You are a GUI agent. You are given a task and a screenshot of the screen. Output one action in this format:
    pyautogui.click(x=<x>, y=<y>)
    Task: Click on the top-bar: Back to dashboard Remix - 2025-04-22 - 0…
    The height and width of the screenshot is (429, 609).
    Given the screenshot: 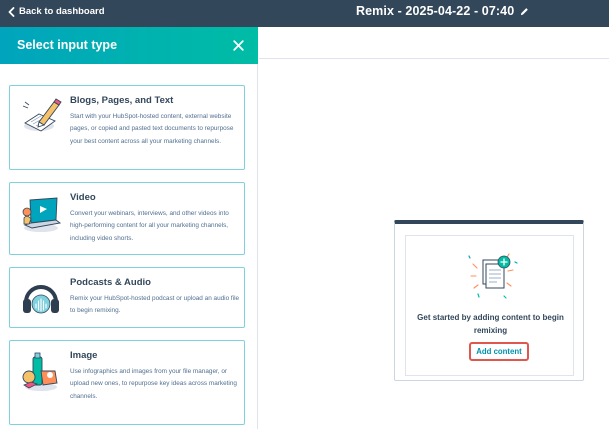 What is the action you would take?
    pyautogui.click(x=304, y=13)
    